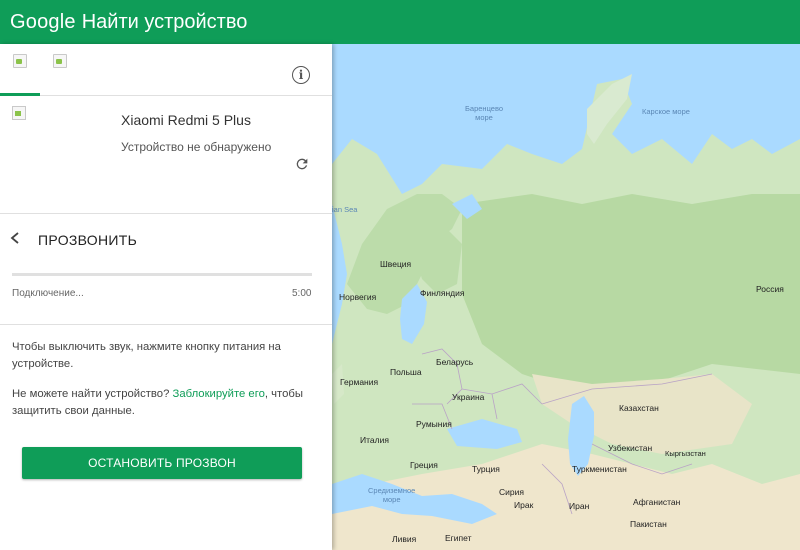 This screenshot has height=550, width=800. I want to click on lock-hint-prefix: Не можете найти устройство?, so click(92, 394).